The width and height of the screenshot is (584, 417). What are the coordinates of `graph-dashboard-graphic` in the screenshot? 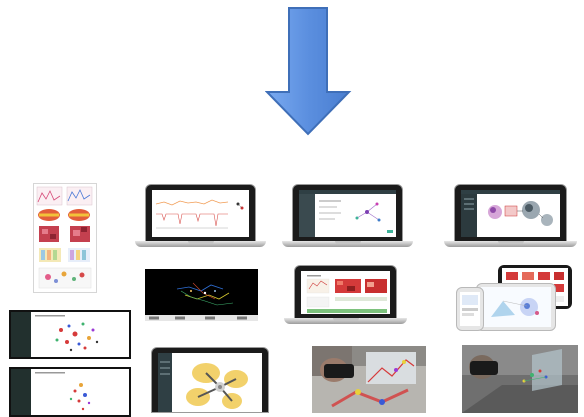 It's located at (347, 213).